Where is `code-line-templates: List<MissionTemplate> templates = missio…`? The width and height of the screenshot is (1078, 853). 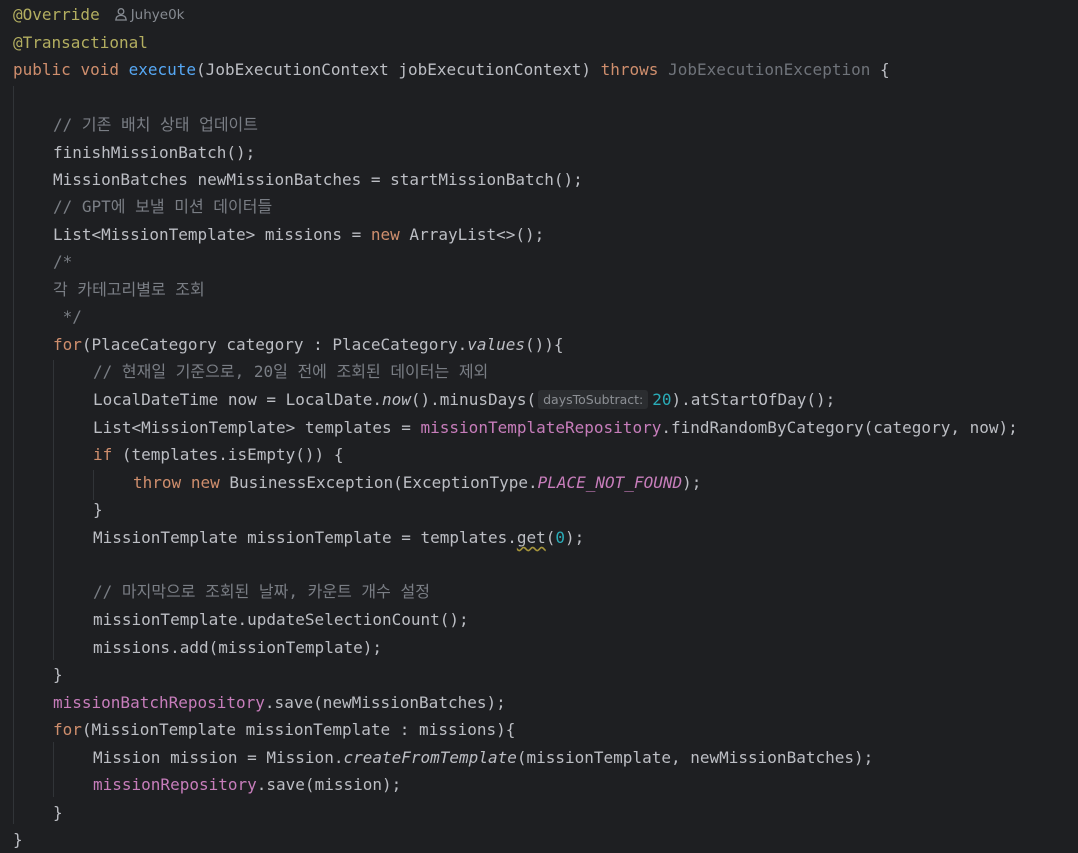
code-line-templates: List<MissionTemplate> templates = missio… is located at coordinates (555, 427).